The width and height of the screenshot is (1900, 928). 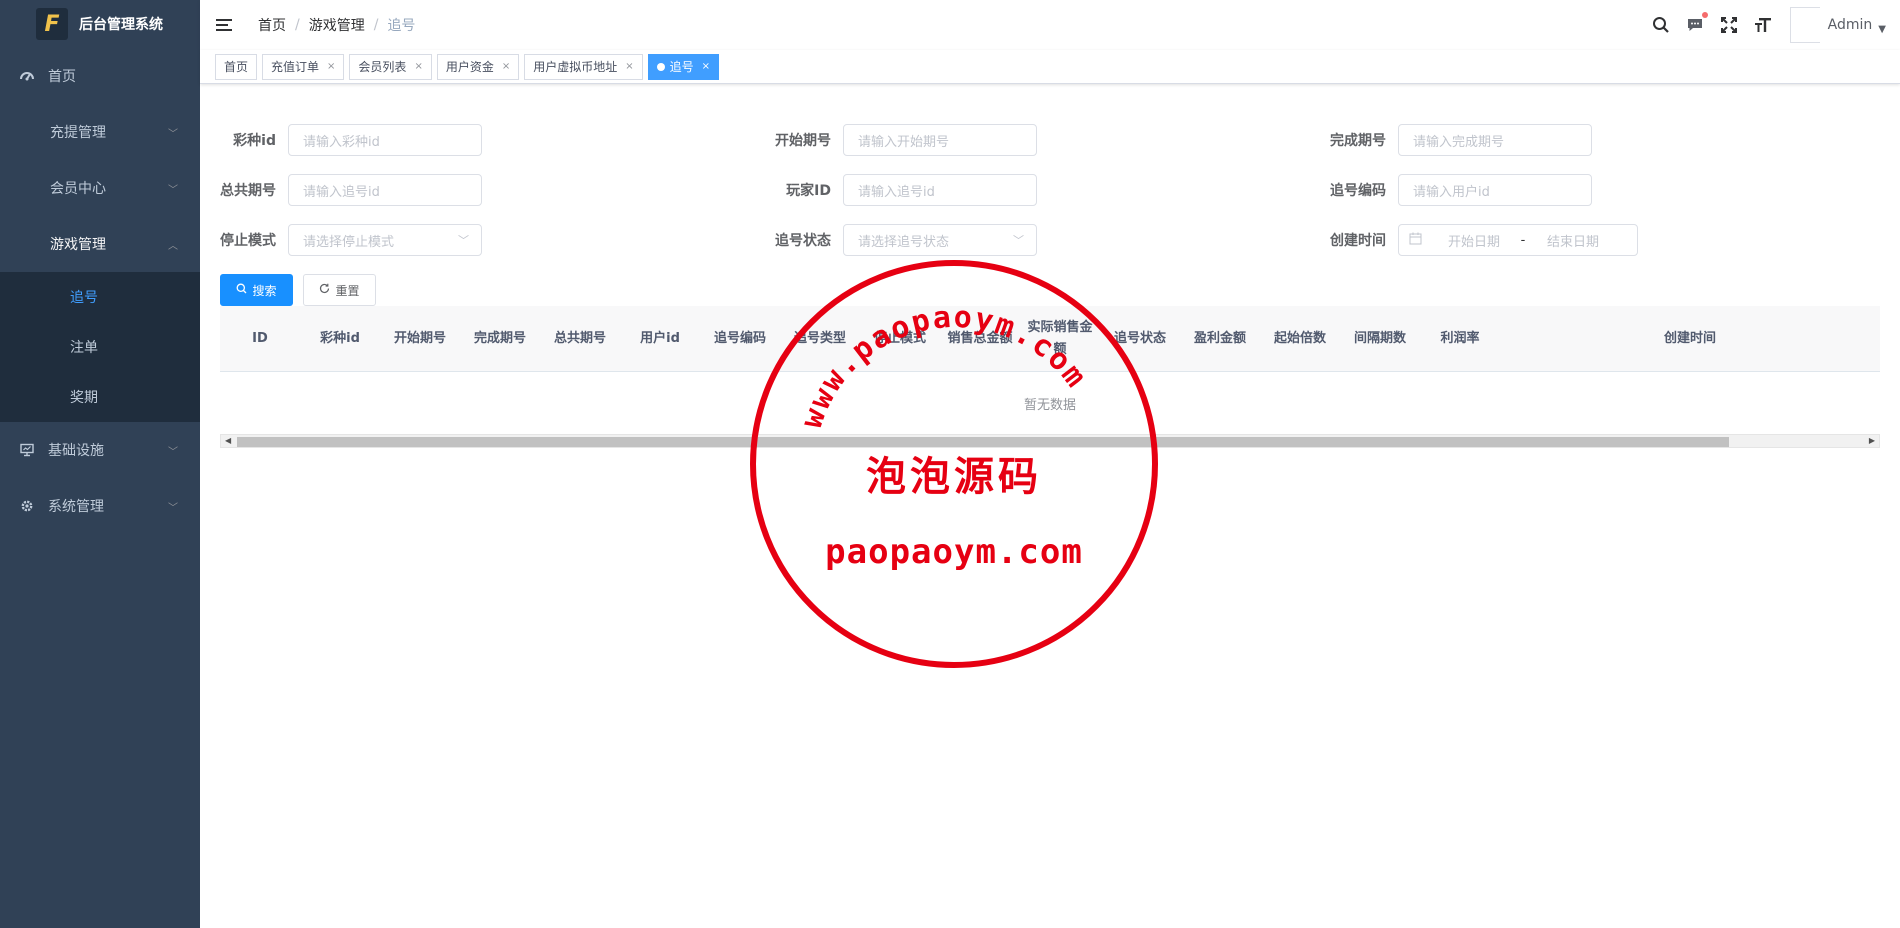 What do you see at coordinates (980, 339) in the screenshot?
I see `column-header: 销售总金额` at bounding box center [980, 339].